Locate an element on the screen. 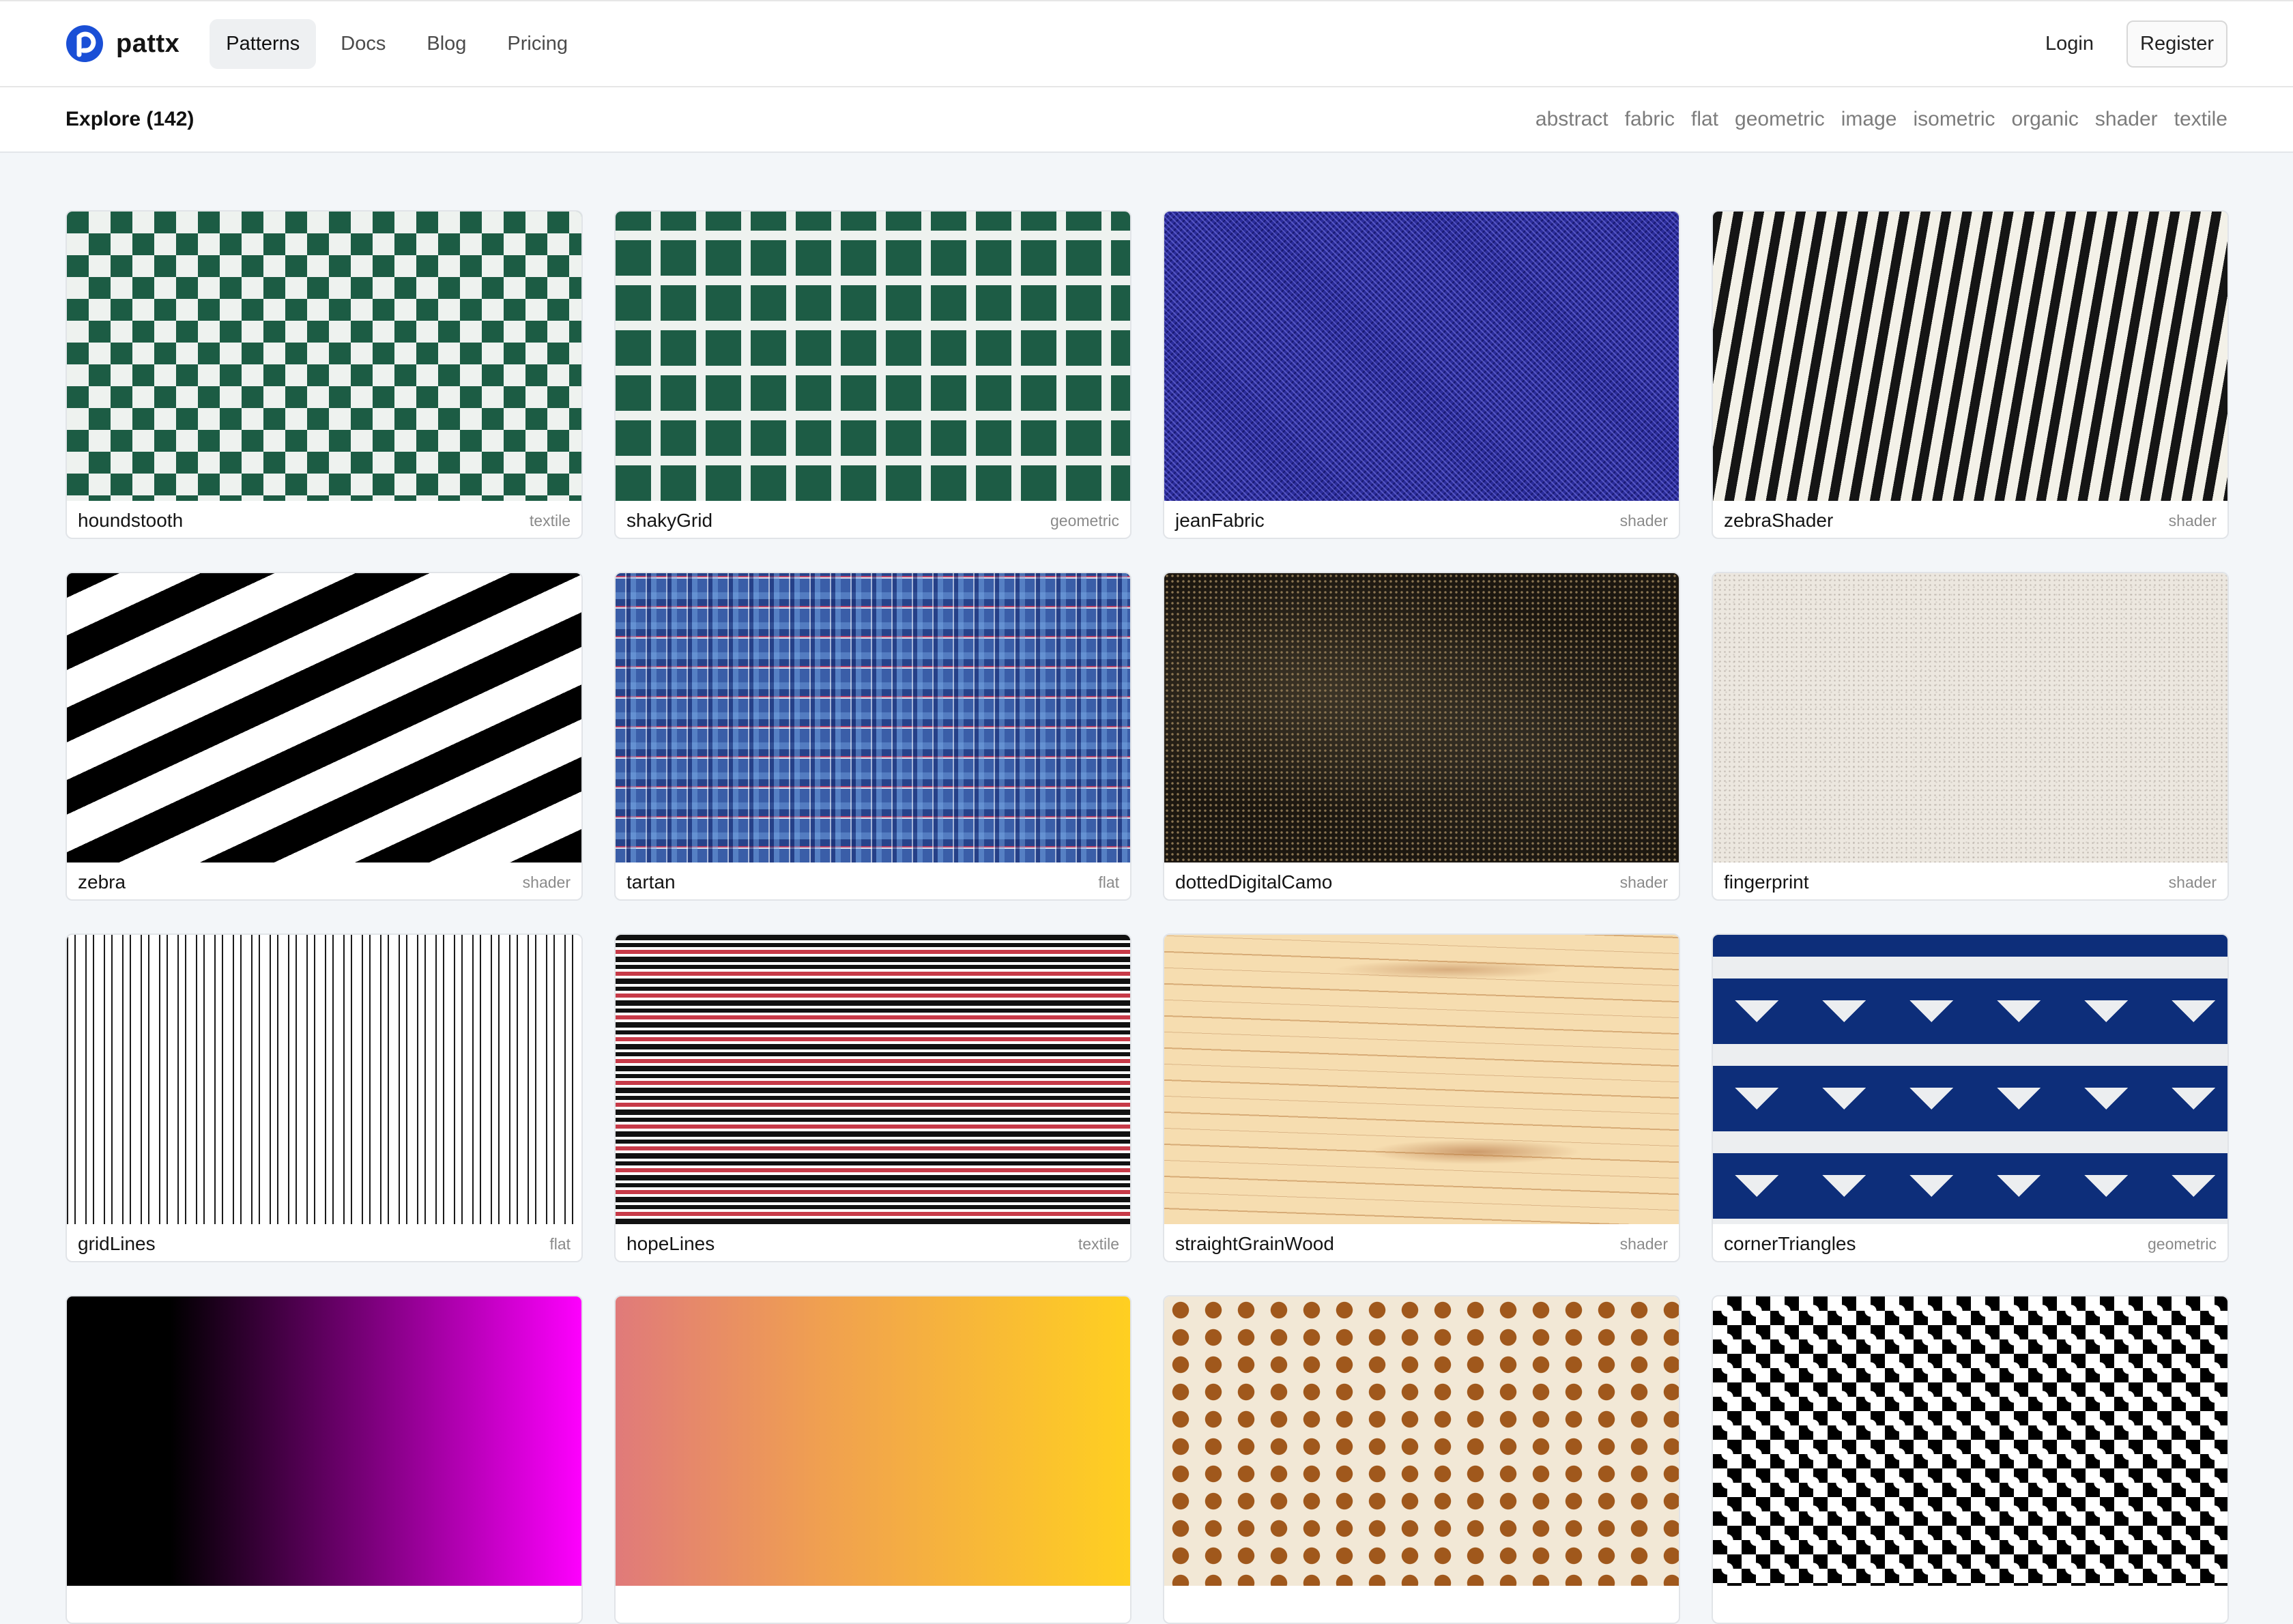 The height and width of the screenshot is (1624, 2293). card-caption: dottedDigitalCamo shader is located at coordinates (1421, 880).